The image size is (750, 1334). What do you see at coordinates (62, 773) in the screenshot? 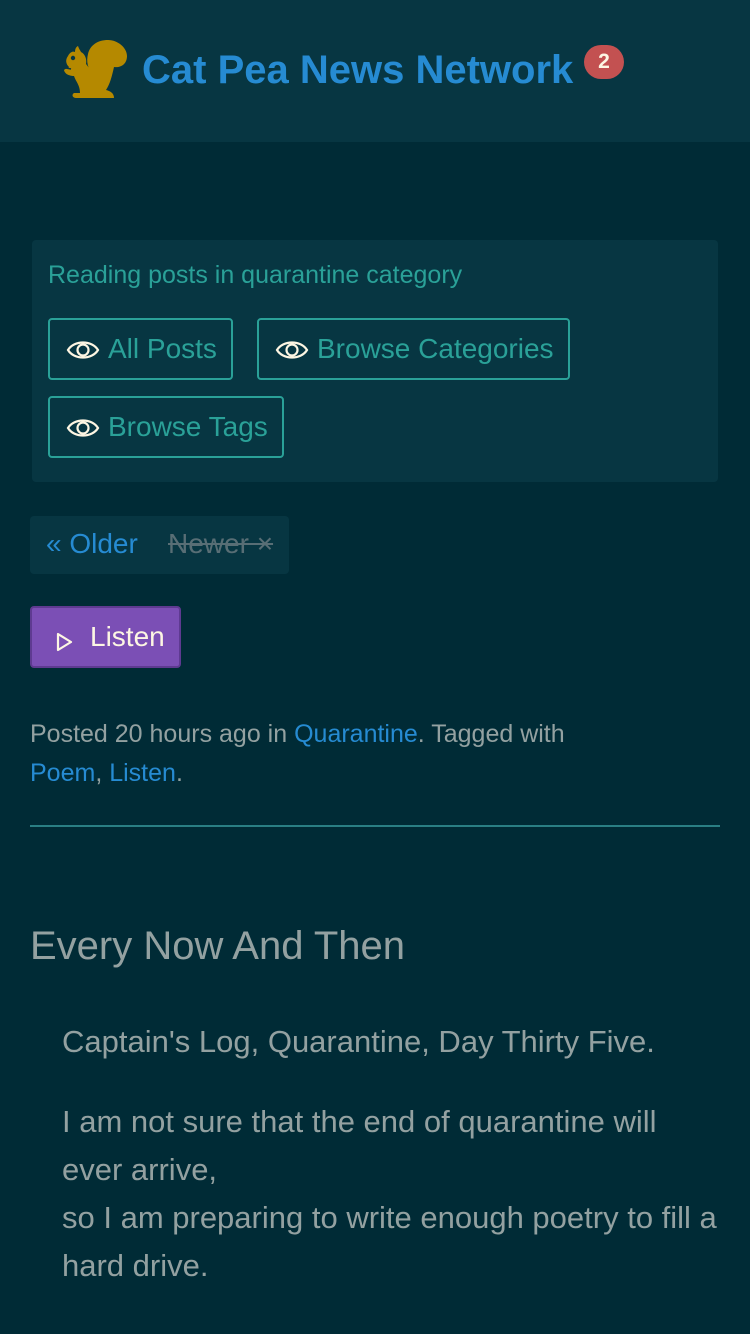
I see `tag-link-poem: Poem` at bounding box center [62, 773].